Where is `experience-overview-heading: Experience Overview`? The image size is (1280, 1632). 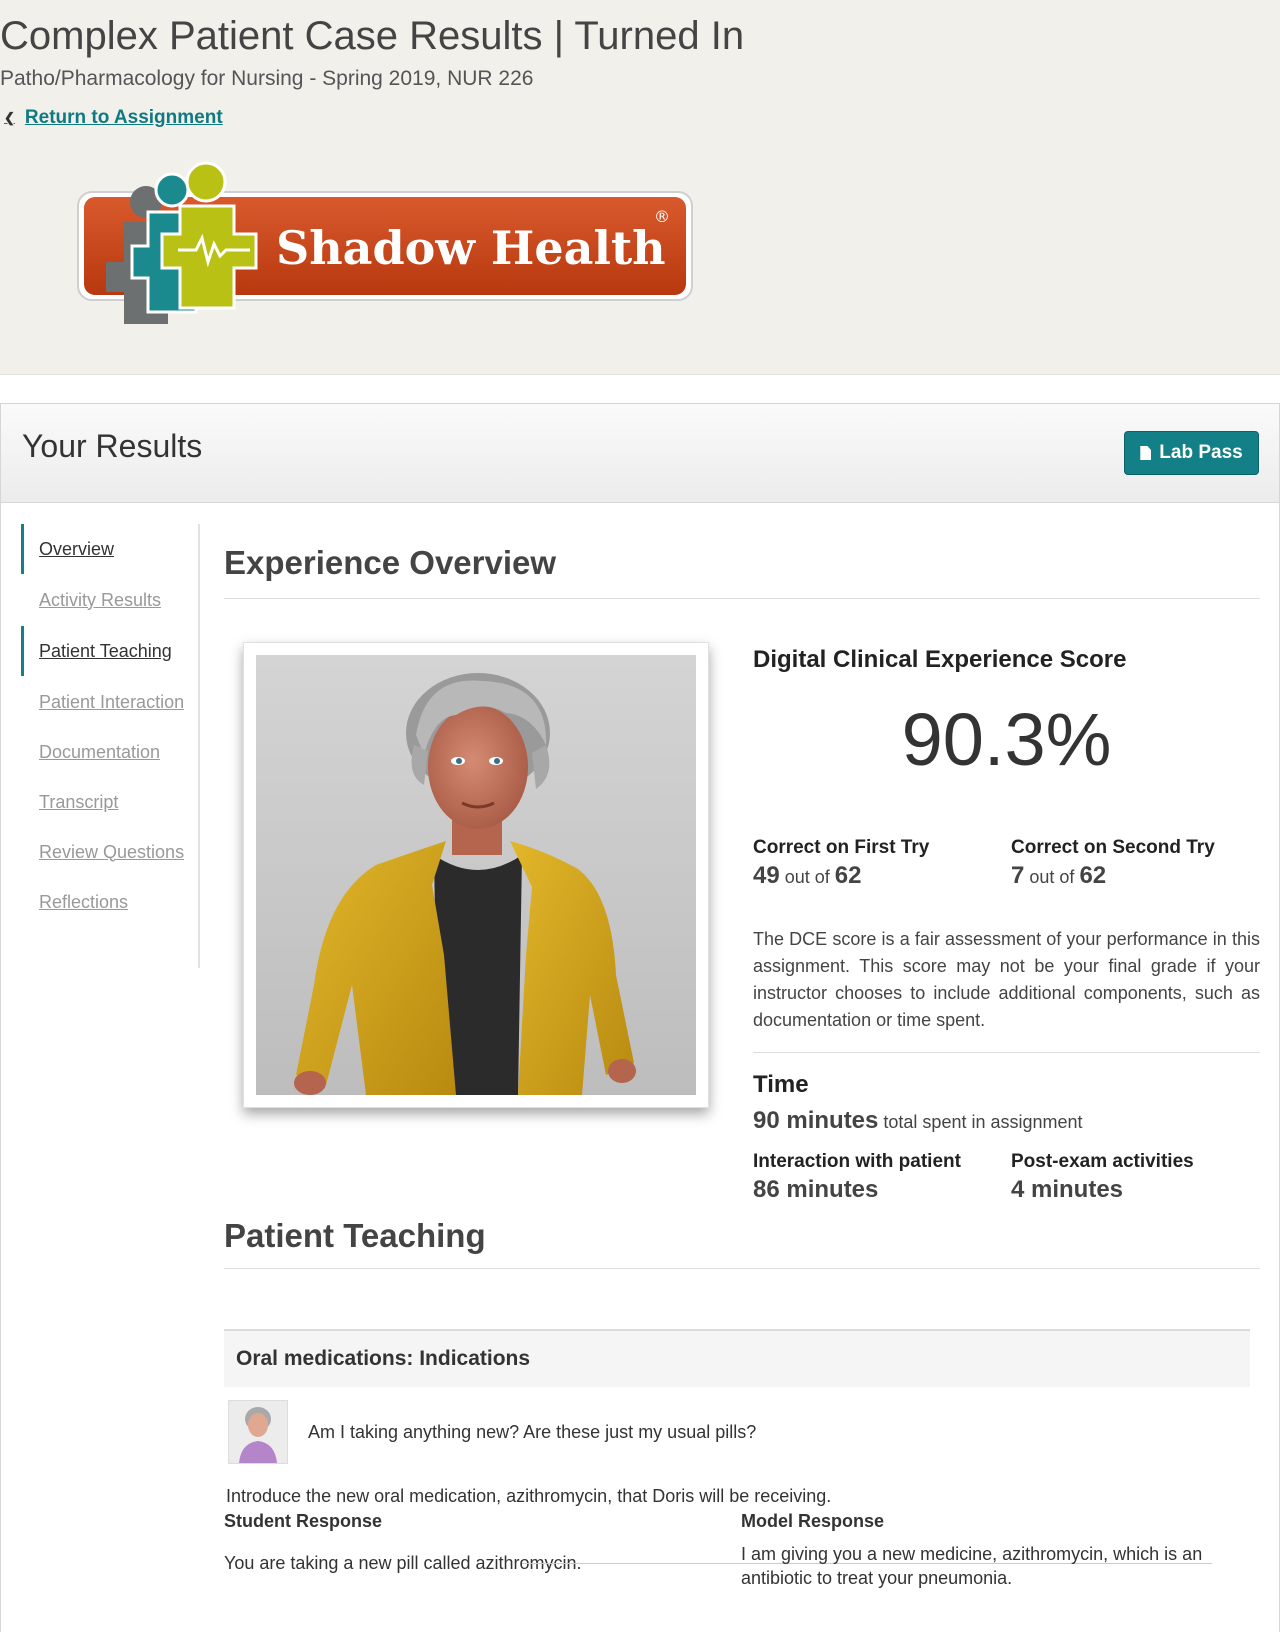
experience-overview-heading: Experience Overview is located at coordinates (390, 562).